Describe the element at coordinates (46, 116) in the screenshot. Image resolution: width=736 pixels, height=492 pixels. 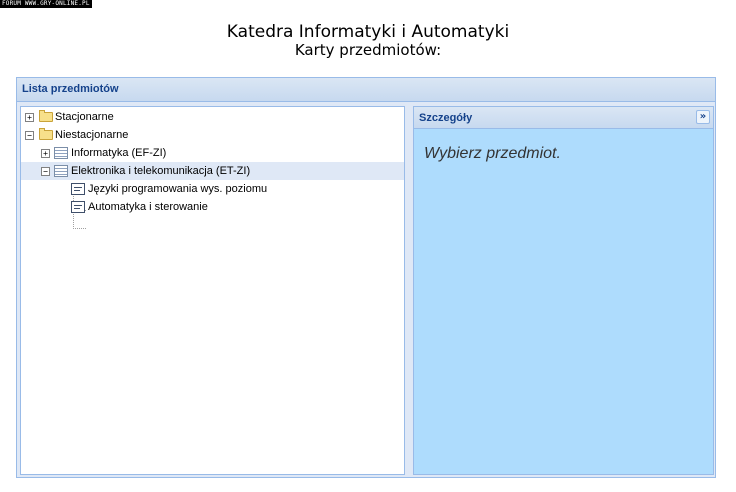
I see `folder-icon` at that location.